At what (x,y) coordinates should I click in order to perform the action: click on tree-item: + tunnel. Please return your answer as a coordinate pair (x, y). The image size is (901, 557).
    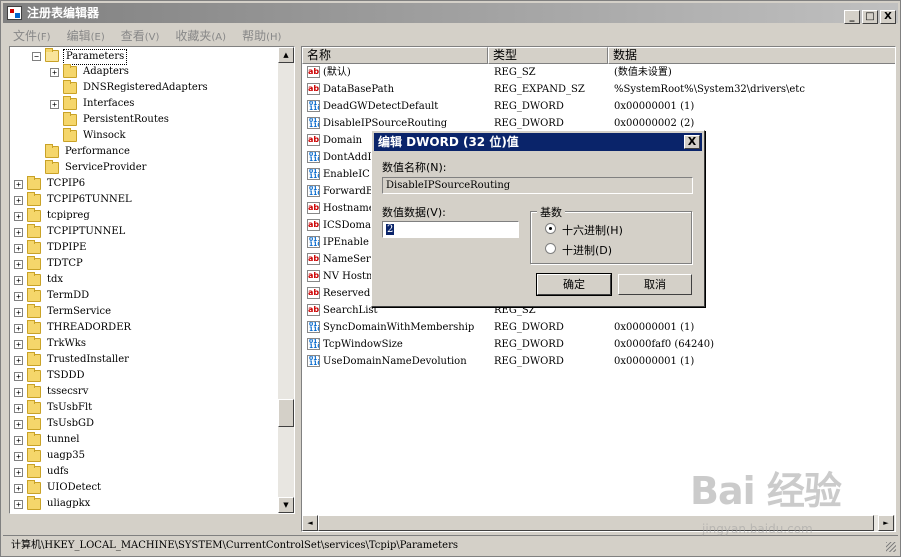
    Looking at the image, I should click on (144, 440).